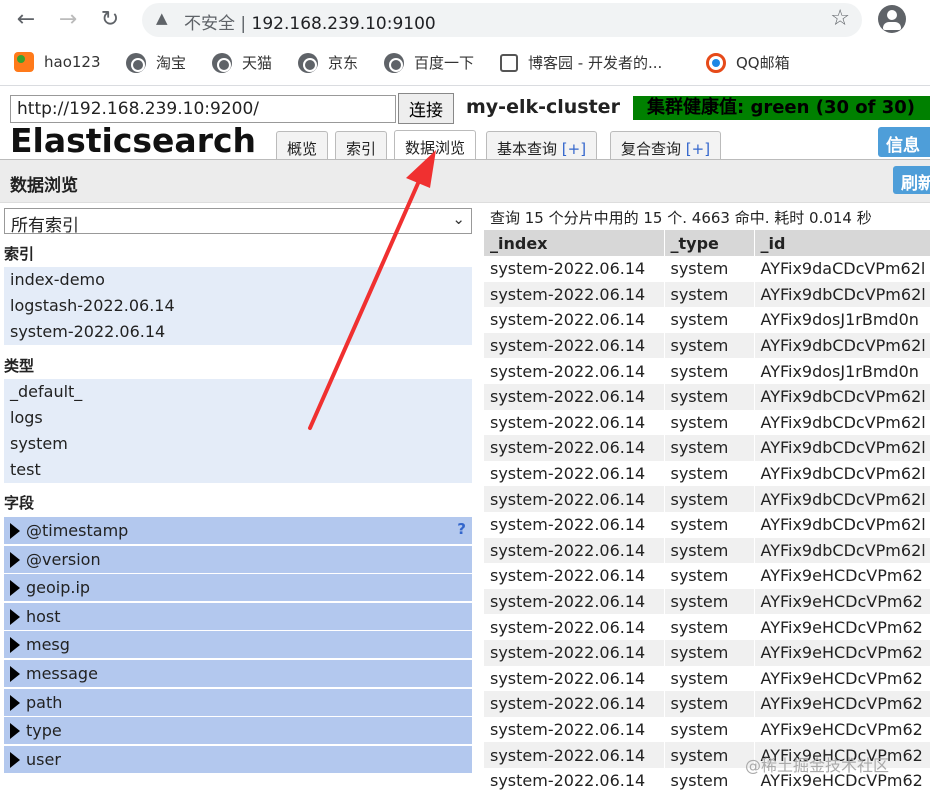  Describe the element at coordinates (238, 470) in the screenshot. I see `type-item: test` at that location.